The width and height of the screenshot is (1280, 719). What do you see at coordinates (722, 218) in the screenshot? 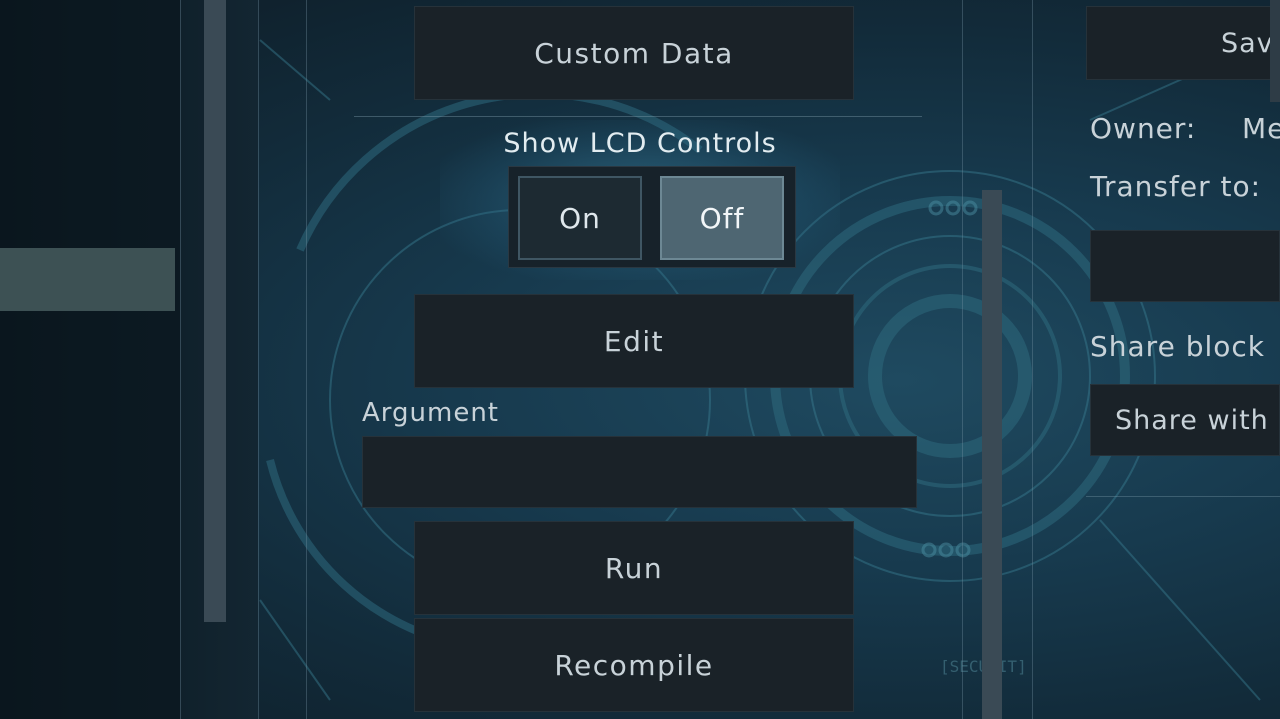
I see `toggle-off-button: Off` at bounding box center [722, 218].